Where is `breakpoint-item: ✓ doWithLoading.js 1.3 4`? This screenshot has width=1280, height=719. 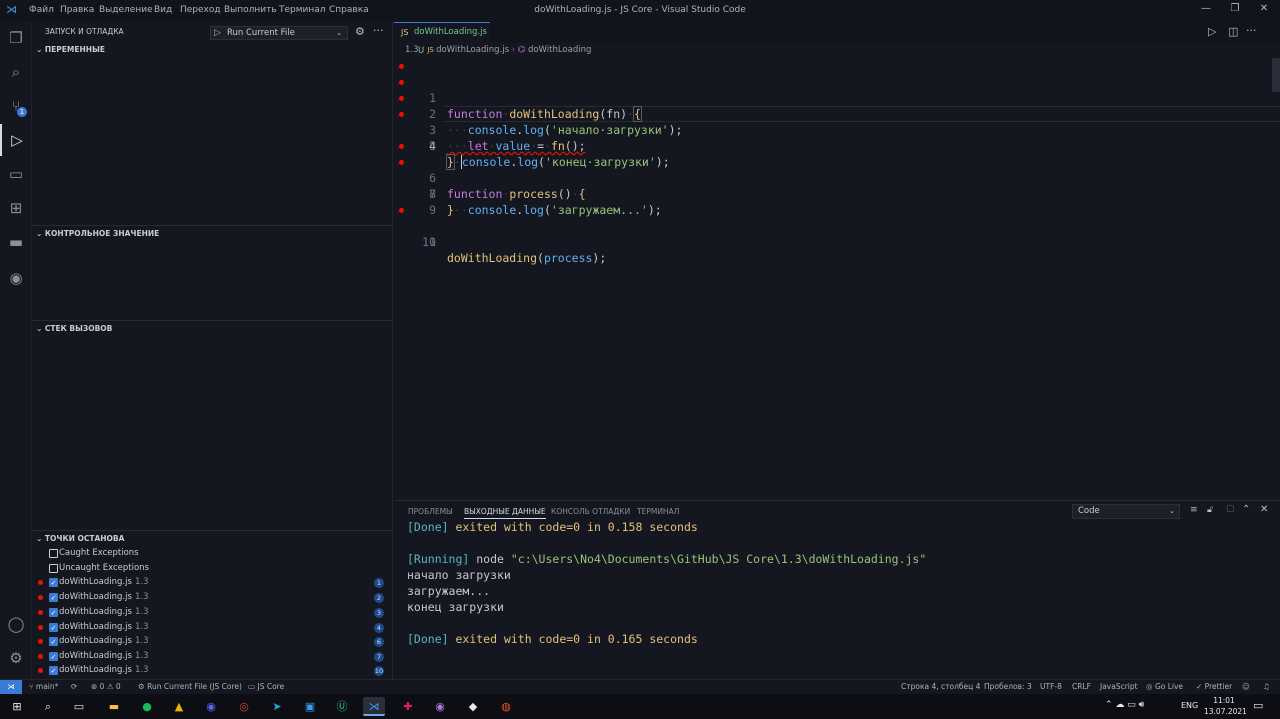
breakpoint-item: ✓ doWithLoading.js 1.3 4 is located at coordinates (212, 627).